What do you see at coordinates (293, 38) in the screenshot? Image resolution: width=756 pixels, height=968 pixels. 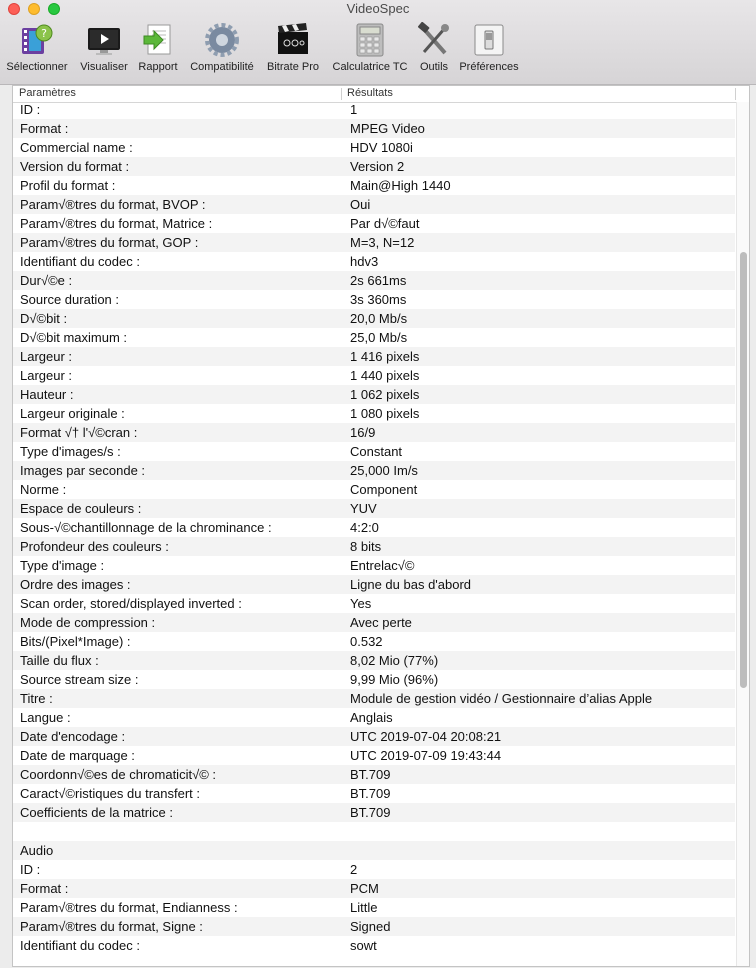 I see `clapperboard-icon` at bounding box center [293, 38].